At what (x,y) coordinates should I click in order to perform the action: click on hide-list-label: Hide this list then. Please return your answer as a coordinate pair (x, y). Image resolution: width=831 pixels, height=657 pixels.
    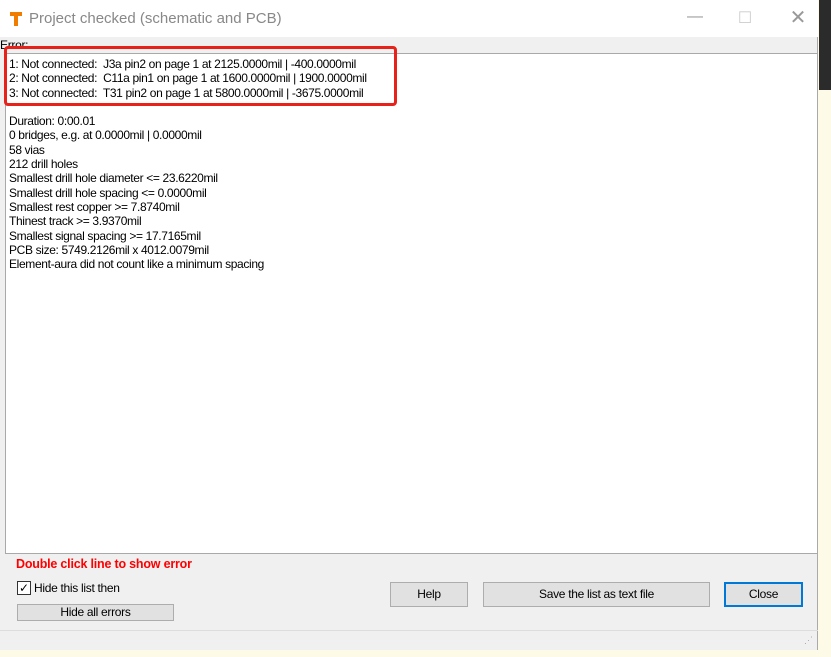
    Looking at the image, I should click on (77, 588).